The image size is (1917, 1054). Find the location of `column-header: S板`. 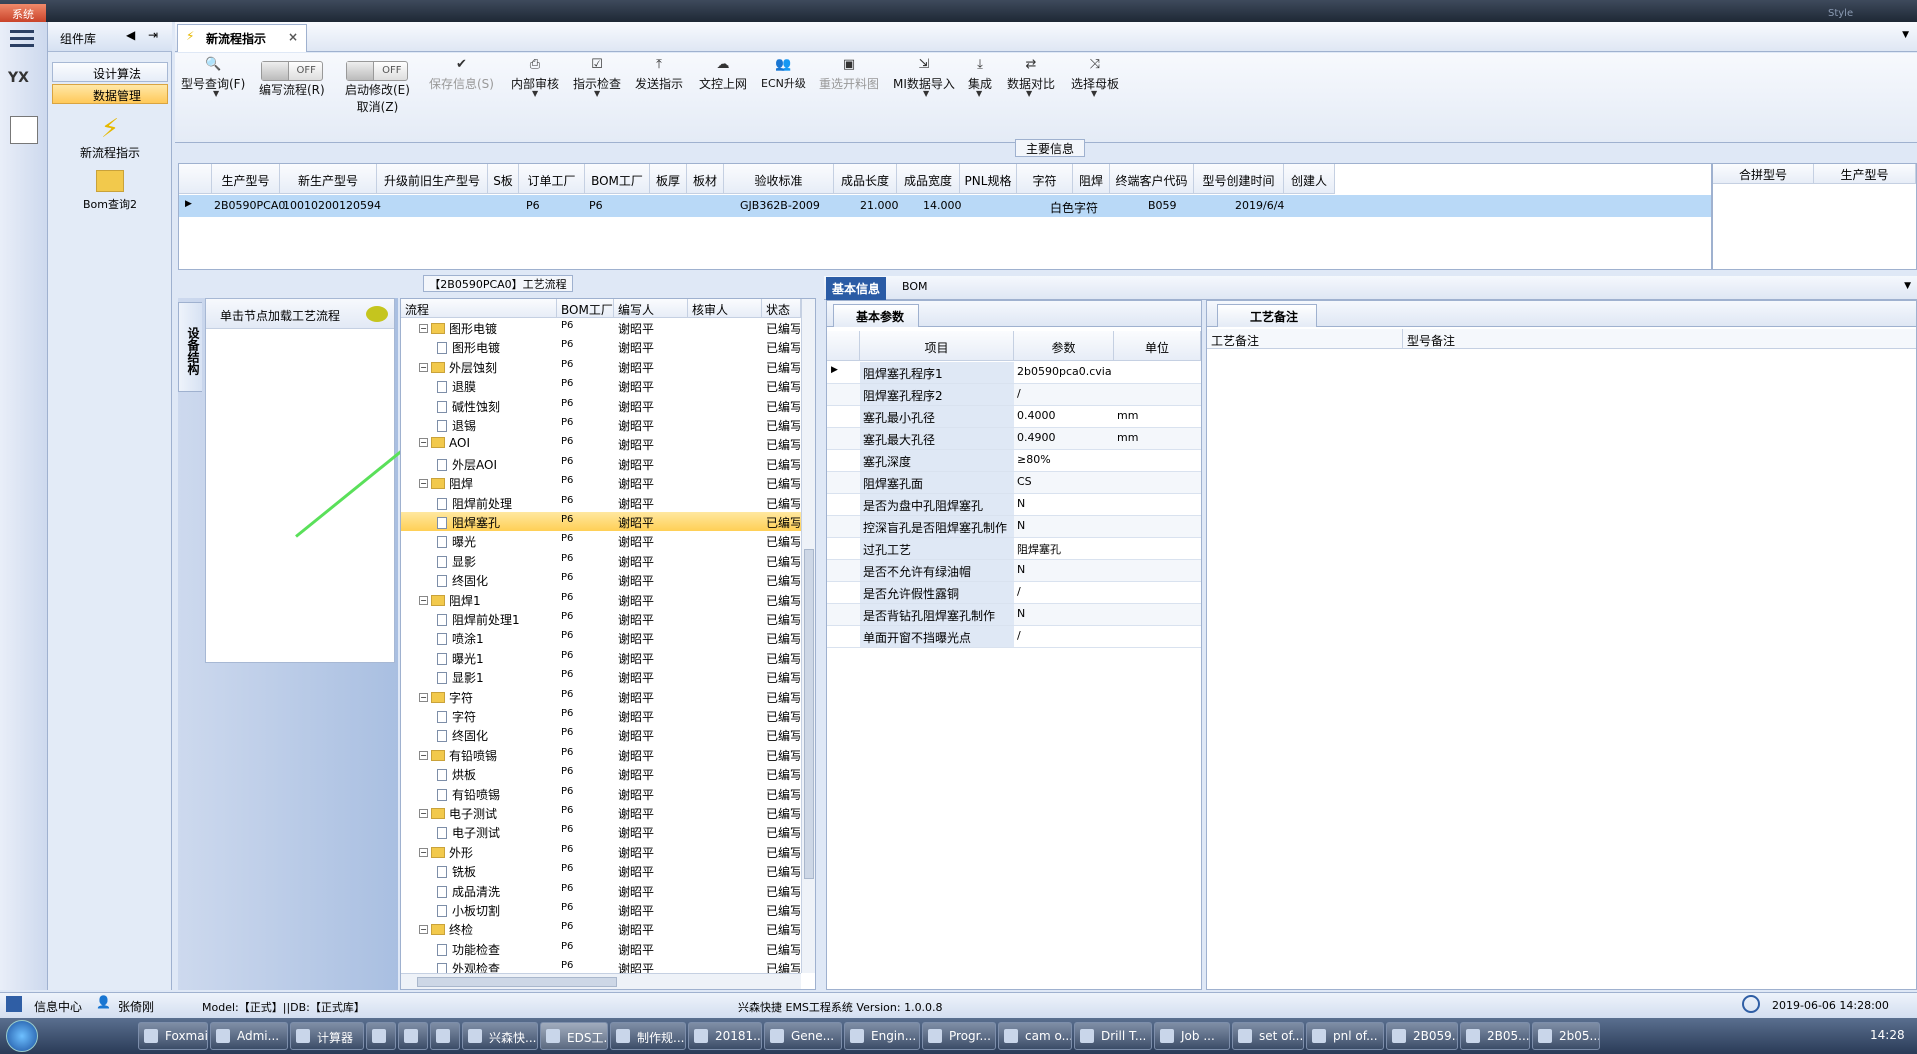

column-header: S板 is located at coordinates (503, 179).